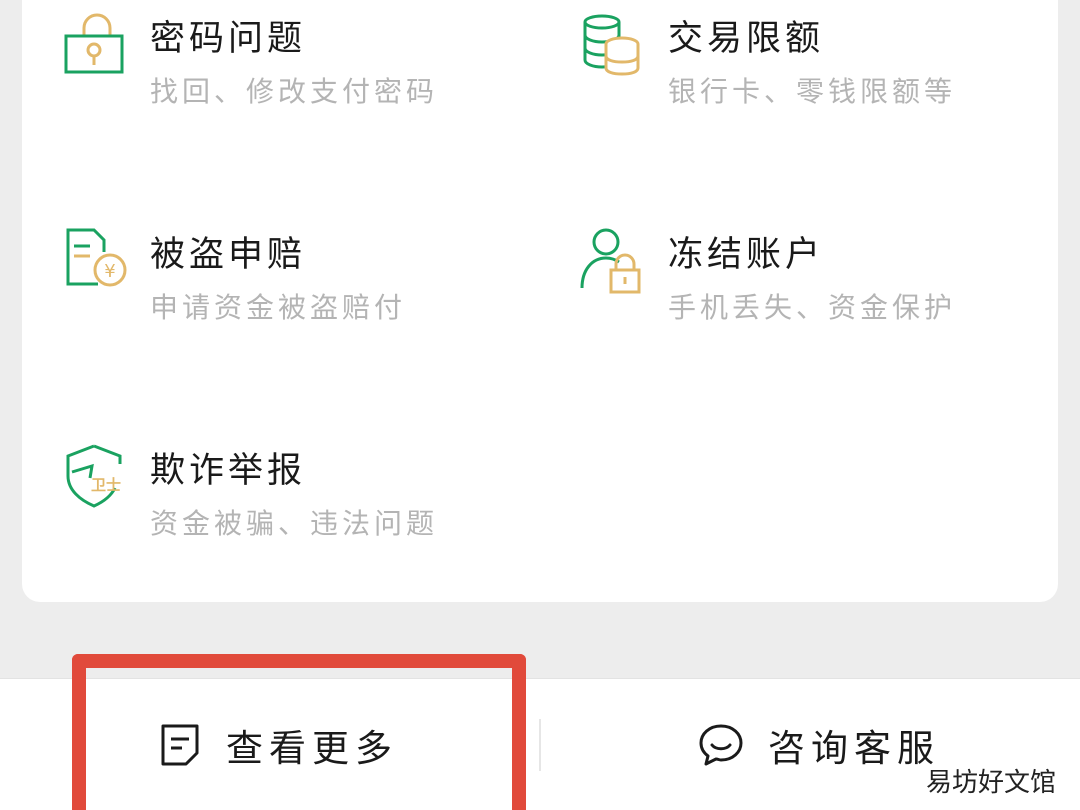 Image resolution: width=1080 pixels, height=810 pixels. What do you see at coordinates (294, 523) in the screenshot?
I see `service-desc: 资金被骗、违法问题` at bounding box center [294, 523].